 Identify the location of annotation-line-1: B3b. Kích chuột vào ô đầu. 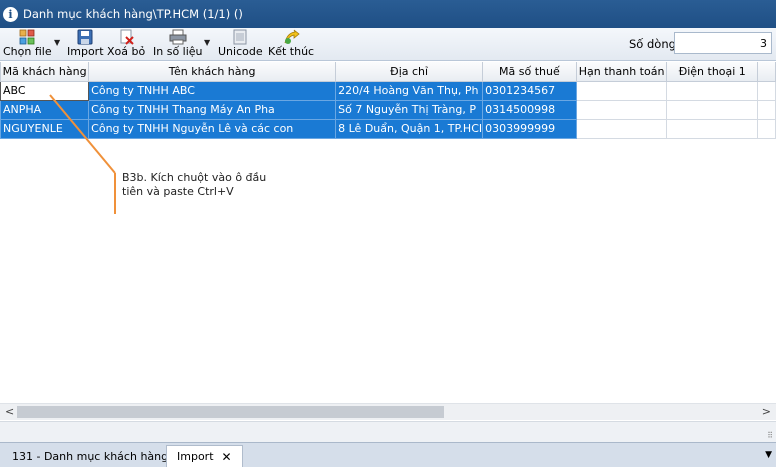
(194, 177).